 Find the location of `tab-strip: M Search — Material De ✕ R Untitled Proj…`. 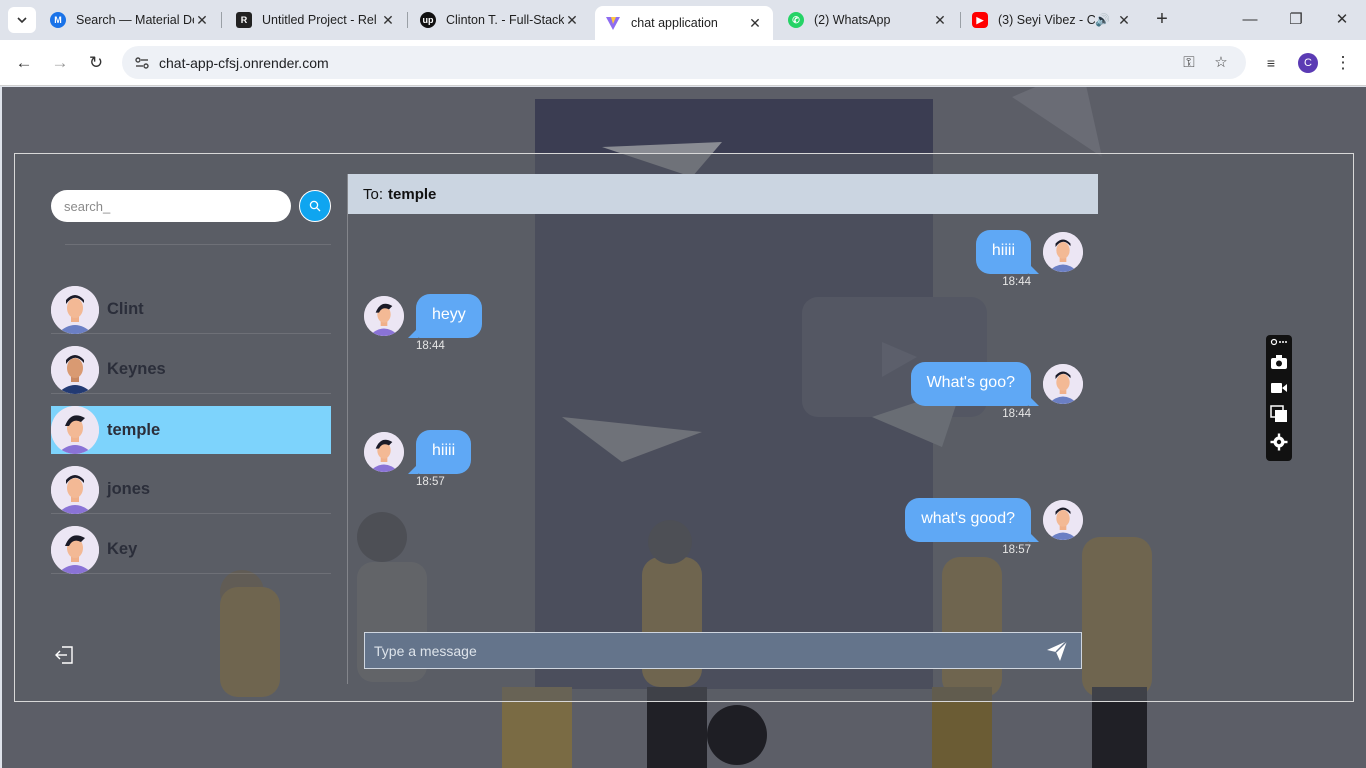

tab-strip: M Search — Material De ✕ R Untitled Proj… is located at coordinates (683, 20).